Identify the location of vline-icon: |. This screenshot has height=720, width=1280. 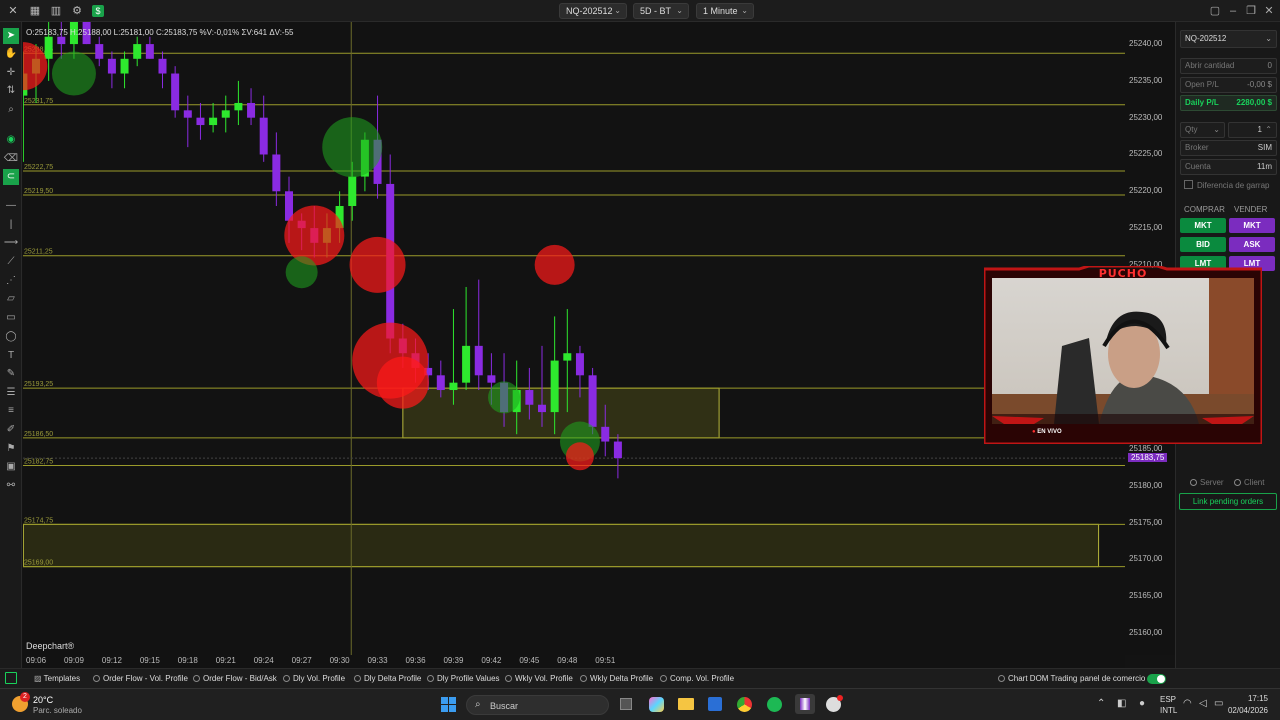
(11, 225).